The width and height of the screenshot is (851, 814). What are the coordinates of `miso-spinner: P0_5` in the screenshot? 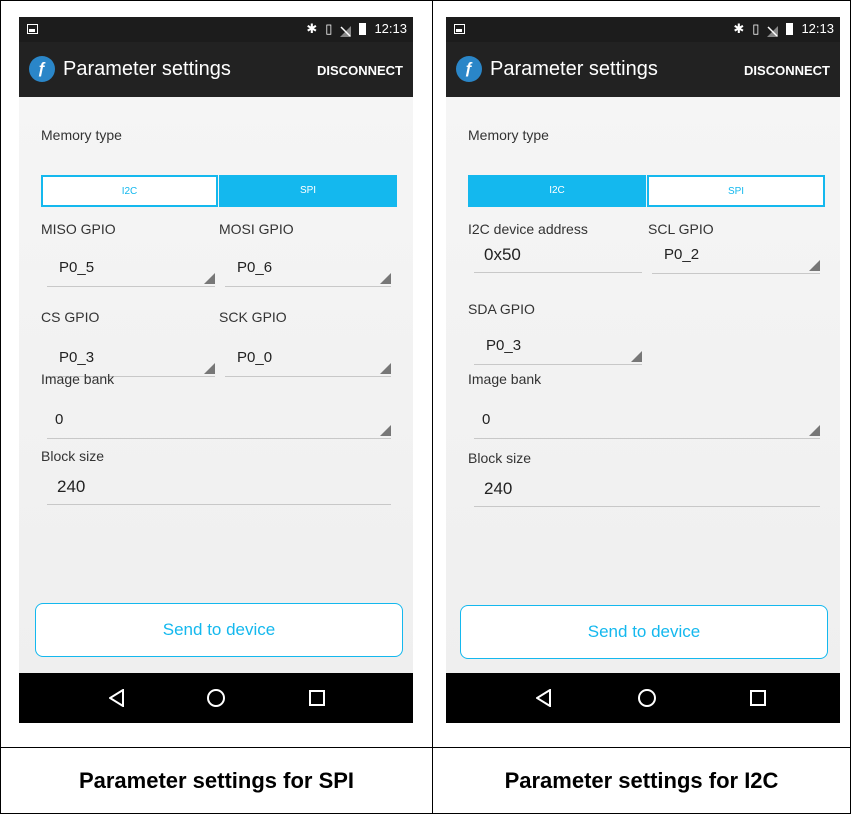 It's located at (131, 267).